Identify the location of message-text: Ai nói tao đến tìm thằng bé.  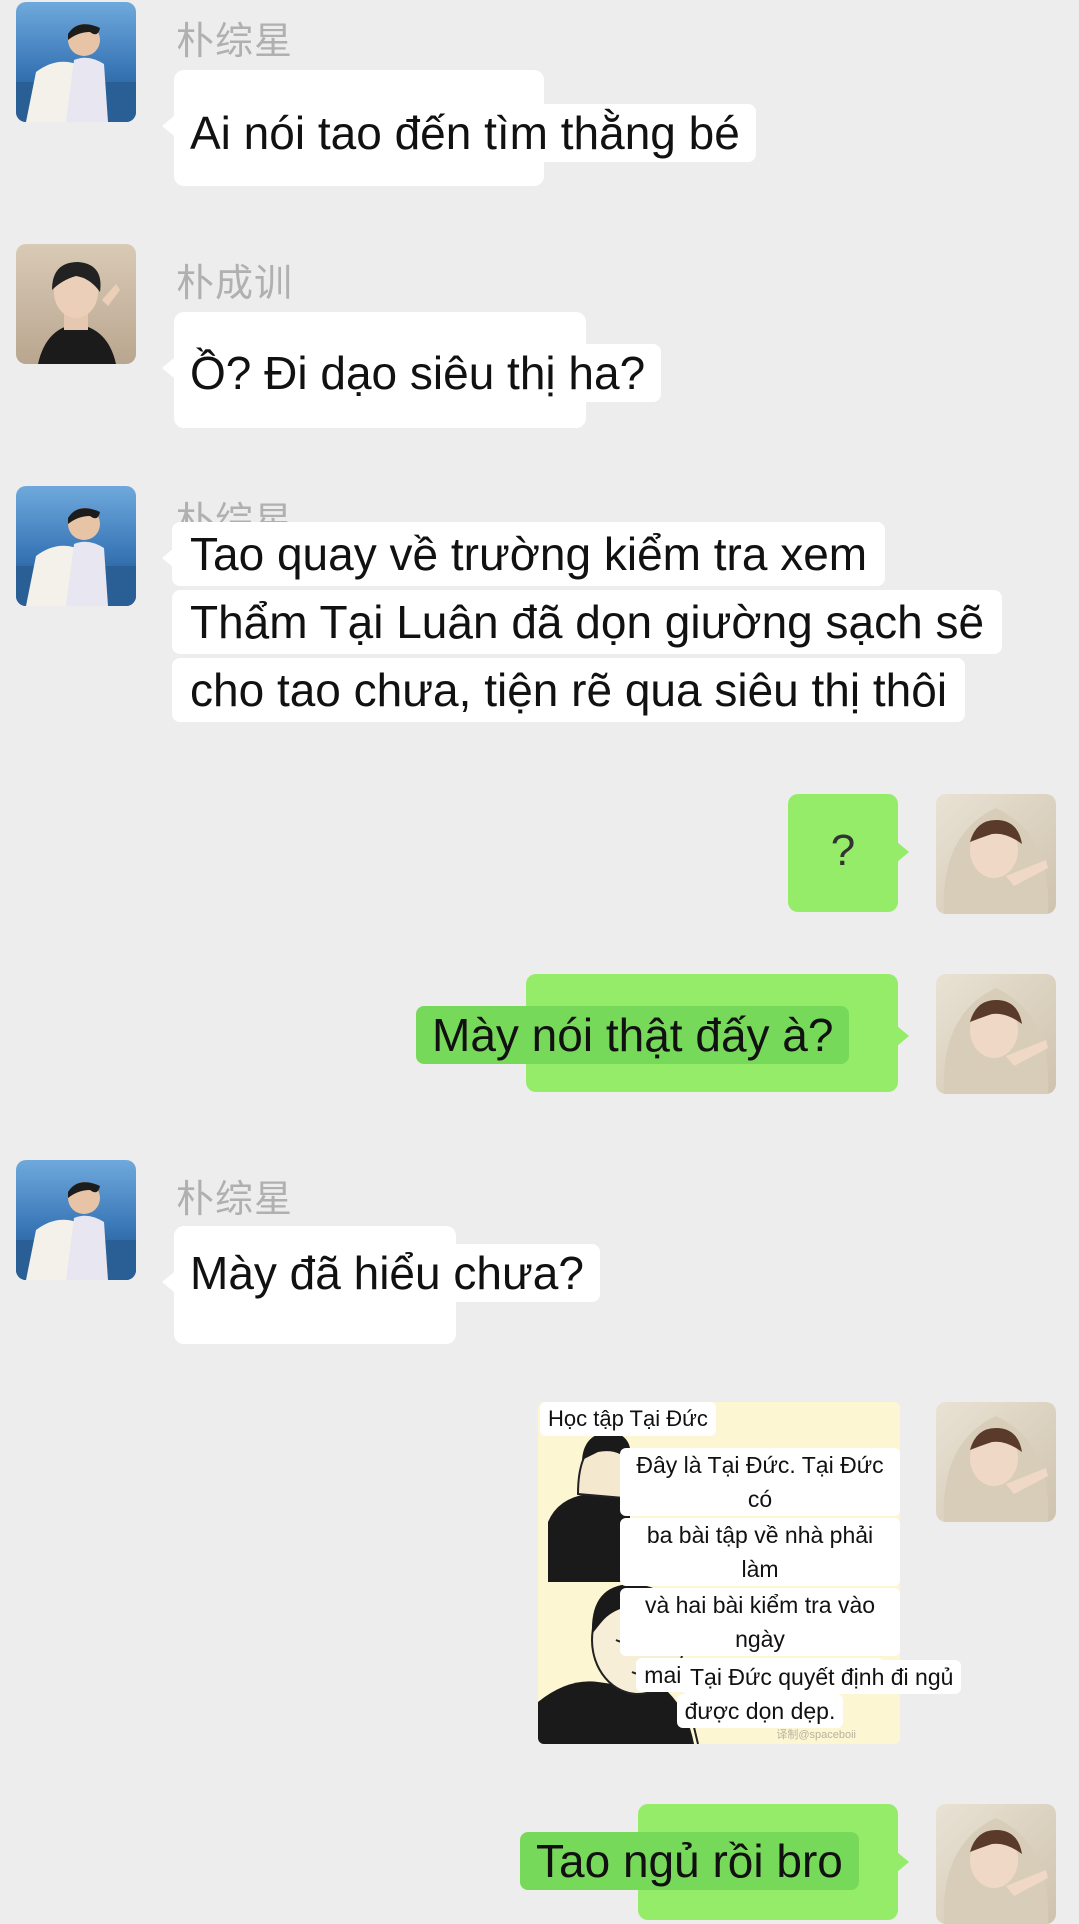
(465, 133).